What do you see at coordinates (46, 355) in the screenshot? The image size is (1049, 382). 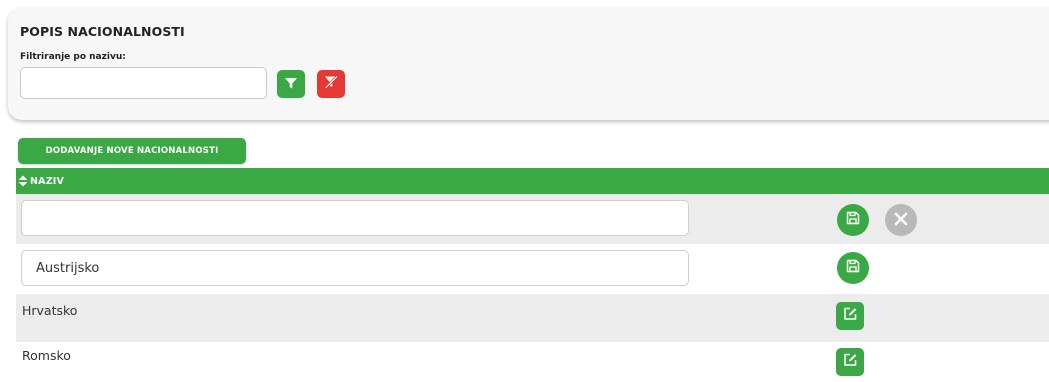 I see `nationality-name: Romsko` at bounding box center [46, 355].